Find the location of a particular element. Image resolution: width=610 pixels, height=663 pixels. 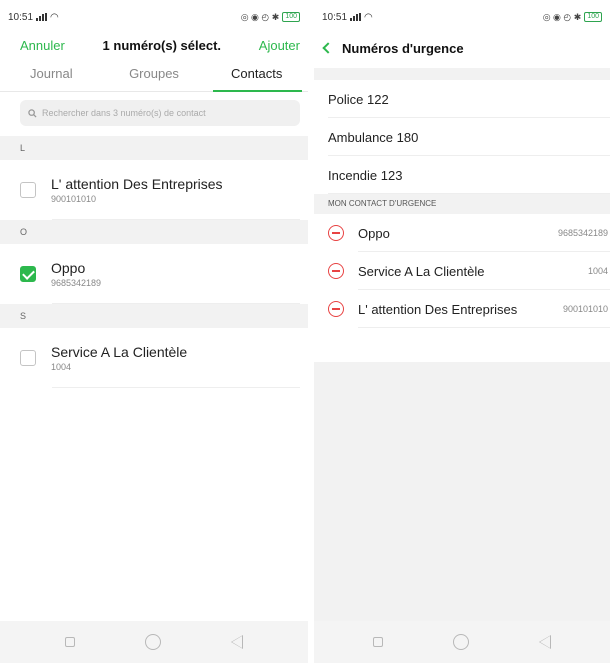

emergency-number-row: Incendie 123 is located at coordinates (462, 175).